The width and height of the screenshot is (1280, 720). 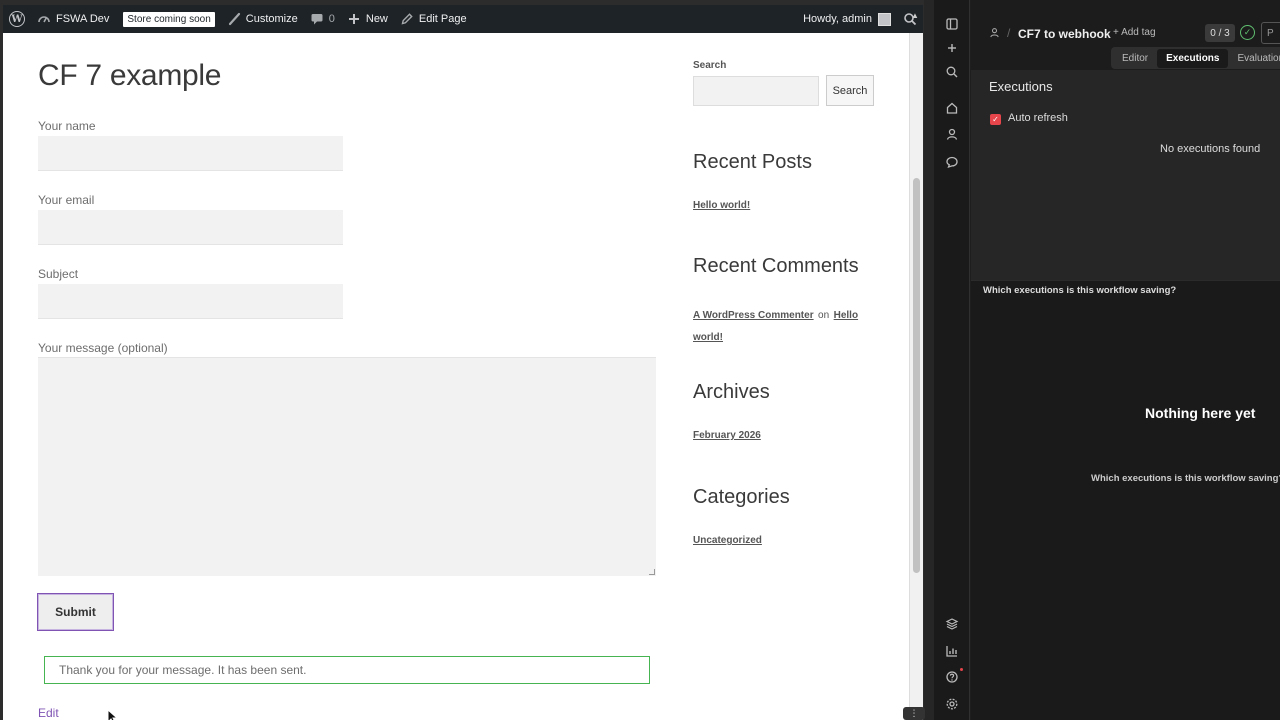 What do you see at coordinates (1200, 413) in the screenshot?
I see `nothing-here-heading: Nothing here yet` at bounding box center [1200, 413].